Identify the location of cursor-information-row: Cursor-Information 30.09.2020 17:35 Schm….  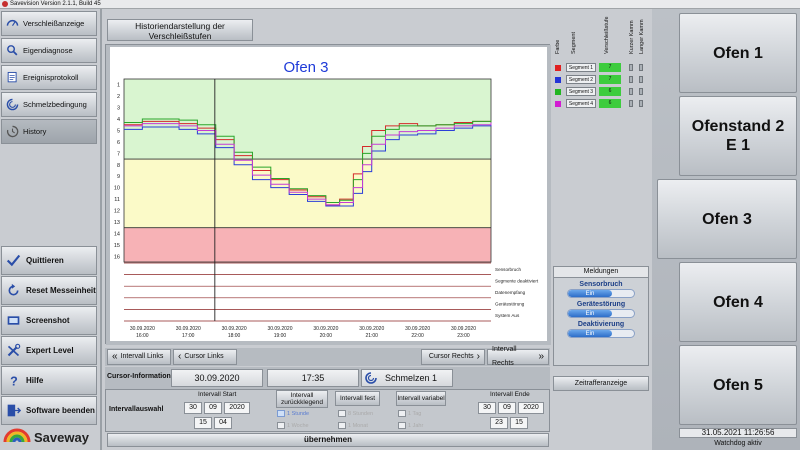
(327, 378).